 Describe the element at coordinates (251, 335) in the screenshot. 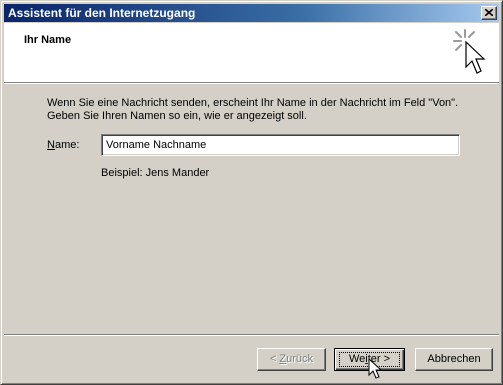

I see `footer-divider` at that location.